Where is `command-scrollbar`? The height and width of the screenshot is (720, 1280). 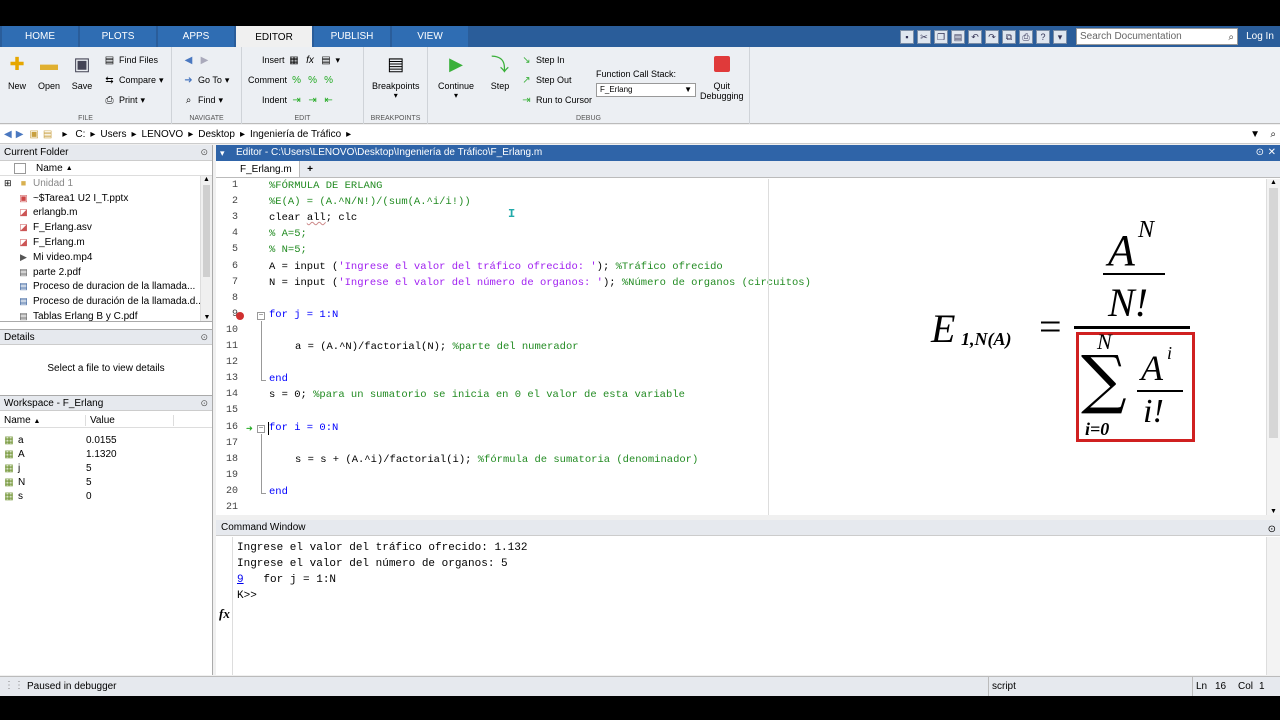
command-scrollbar is located at coordinates (1273, 606).